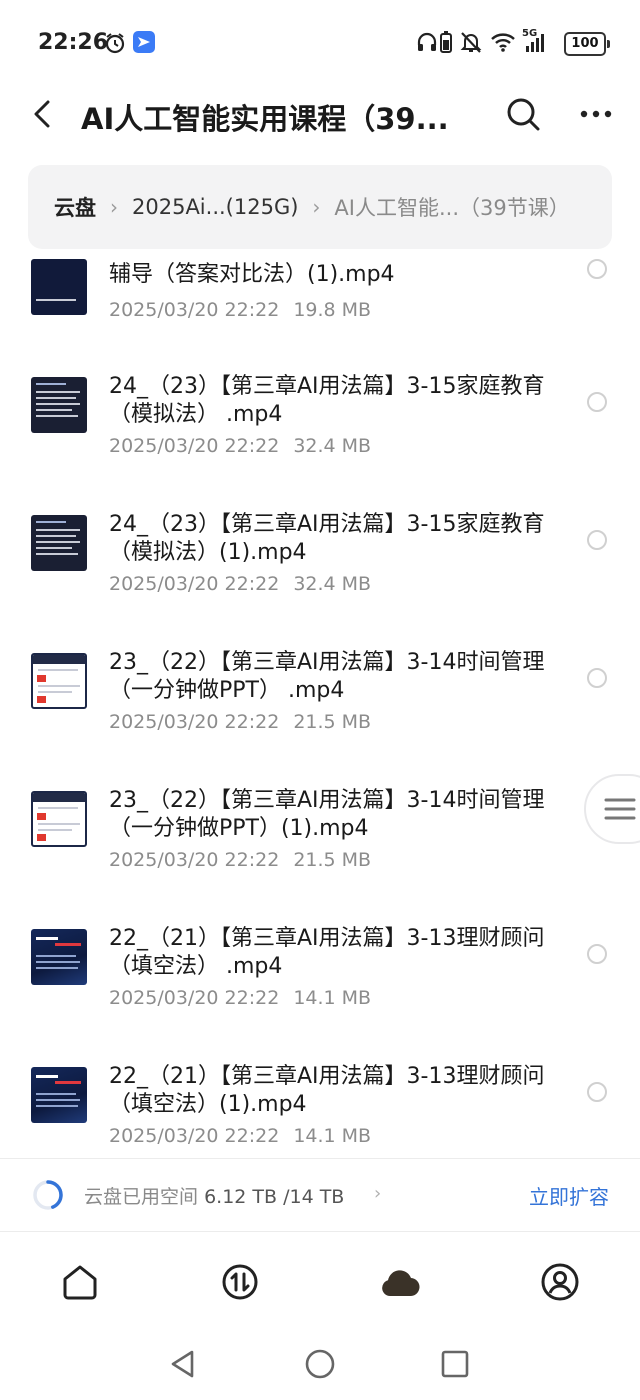 This screenshot has height=1400, width=640. Describe the element at coordinates (183, 1364) in the screenshot. I see `system-back-icon` at that location.